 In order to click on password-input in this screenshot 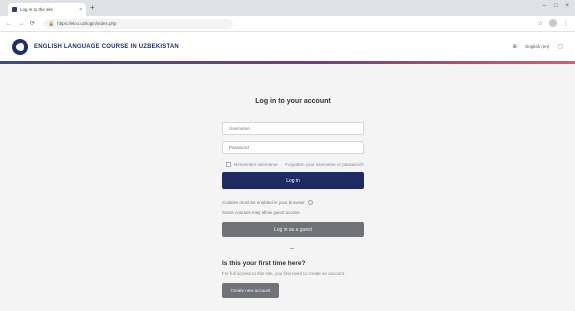, I will do `click(293, 147)`.